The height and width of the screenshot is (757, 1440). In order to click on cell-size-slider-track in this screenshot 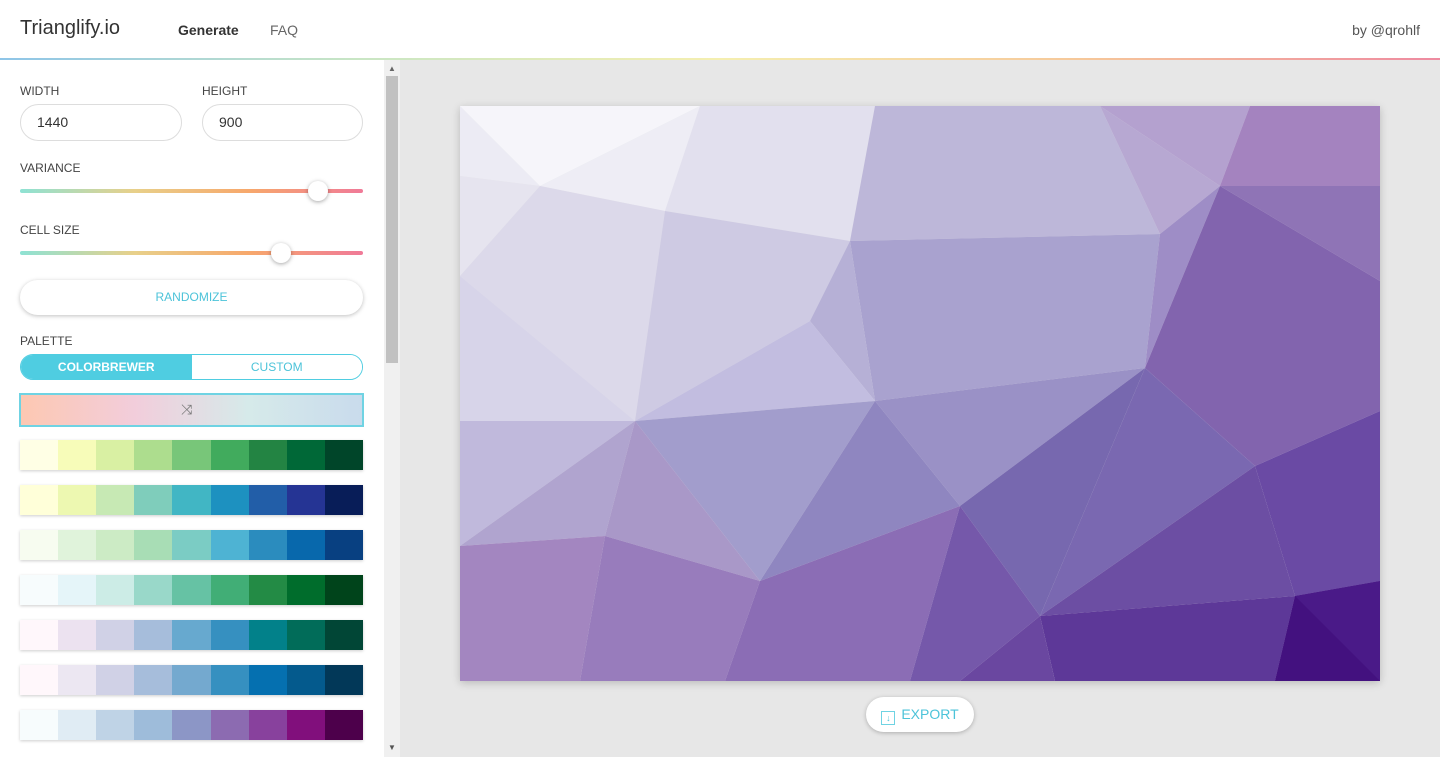, I will do `click(191, 253)`.